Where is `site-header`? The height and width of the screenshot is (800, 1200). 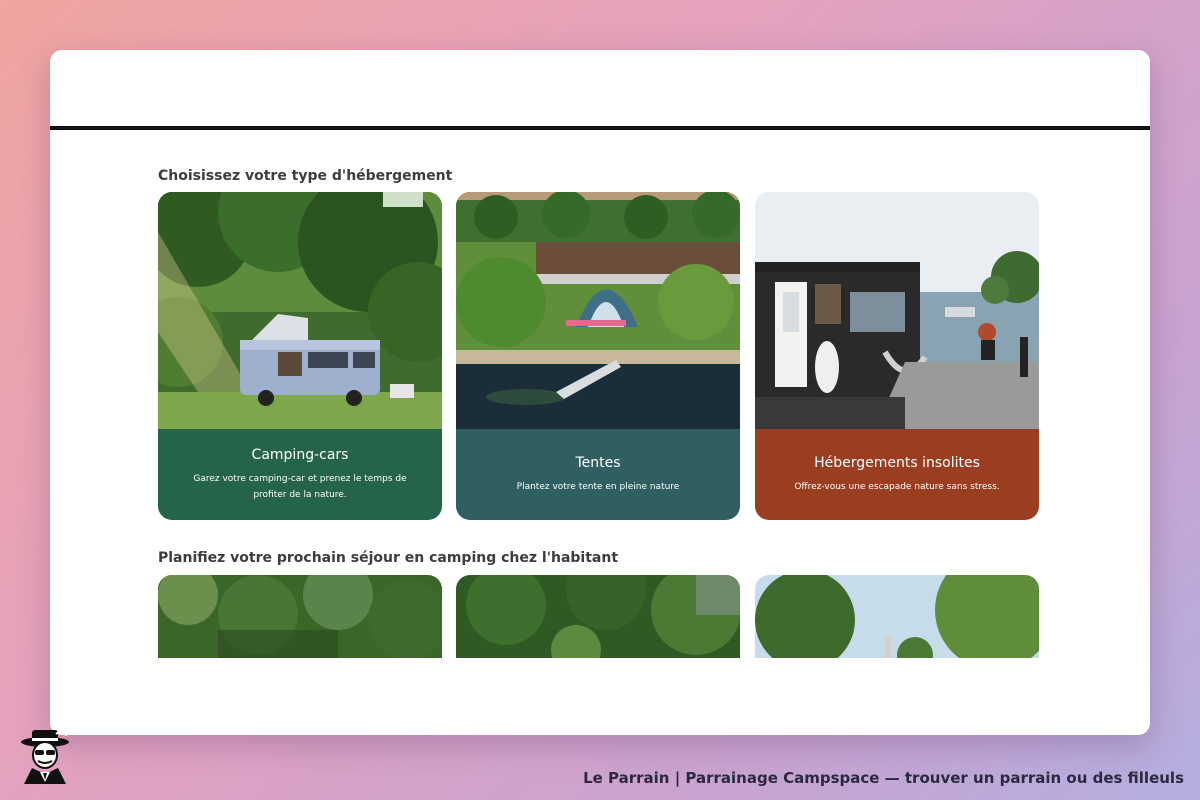 site-header is located at coordinates (600, 90).